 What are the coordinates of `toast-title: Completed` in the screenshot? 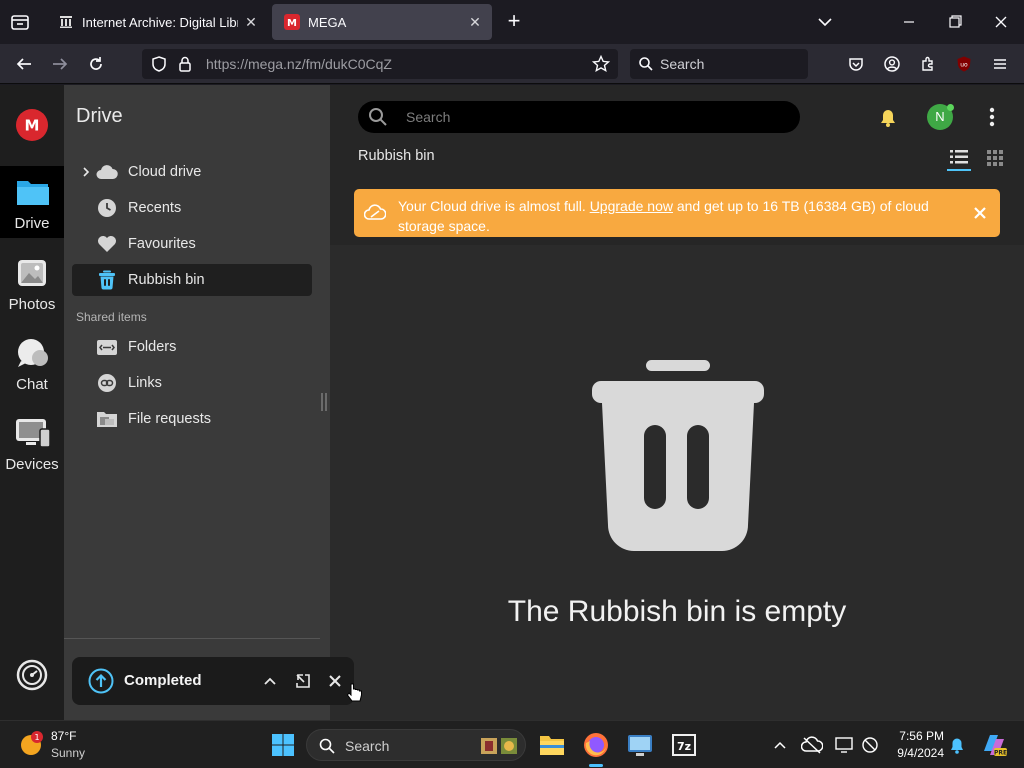 It's located at (163, 680).